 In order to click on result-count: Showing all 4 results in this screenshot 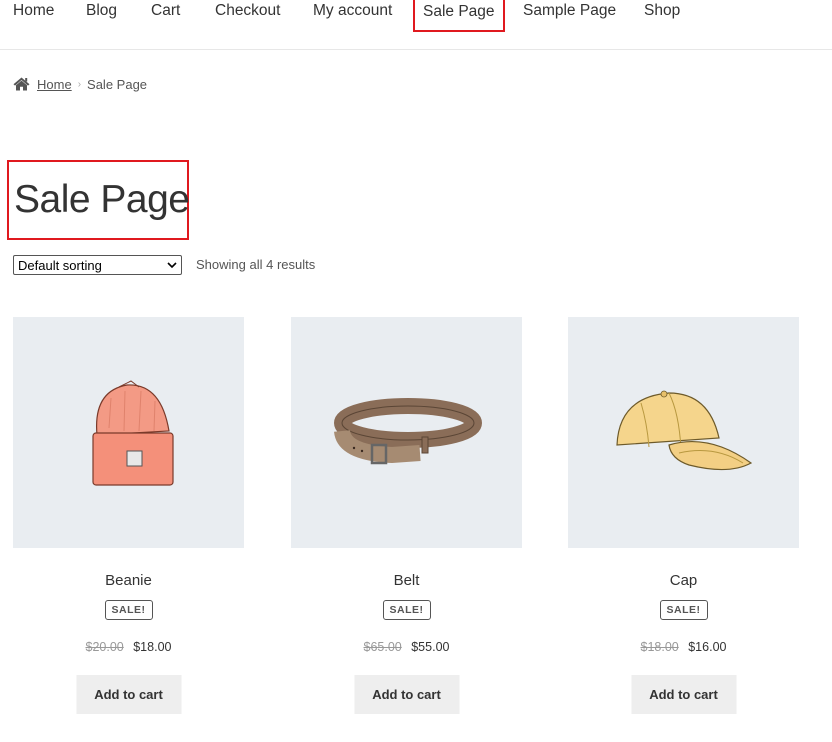, I will do `click(256, 264)`.